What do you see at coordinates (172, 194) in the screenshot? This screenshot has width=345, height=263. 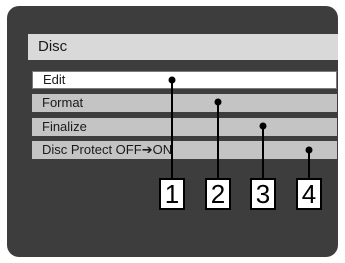 I see `callout-number-1: 1` at bounding box center [172, 194].